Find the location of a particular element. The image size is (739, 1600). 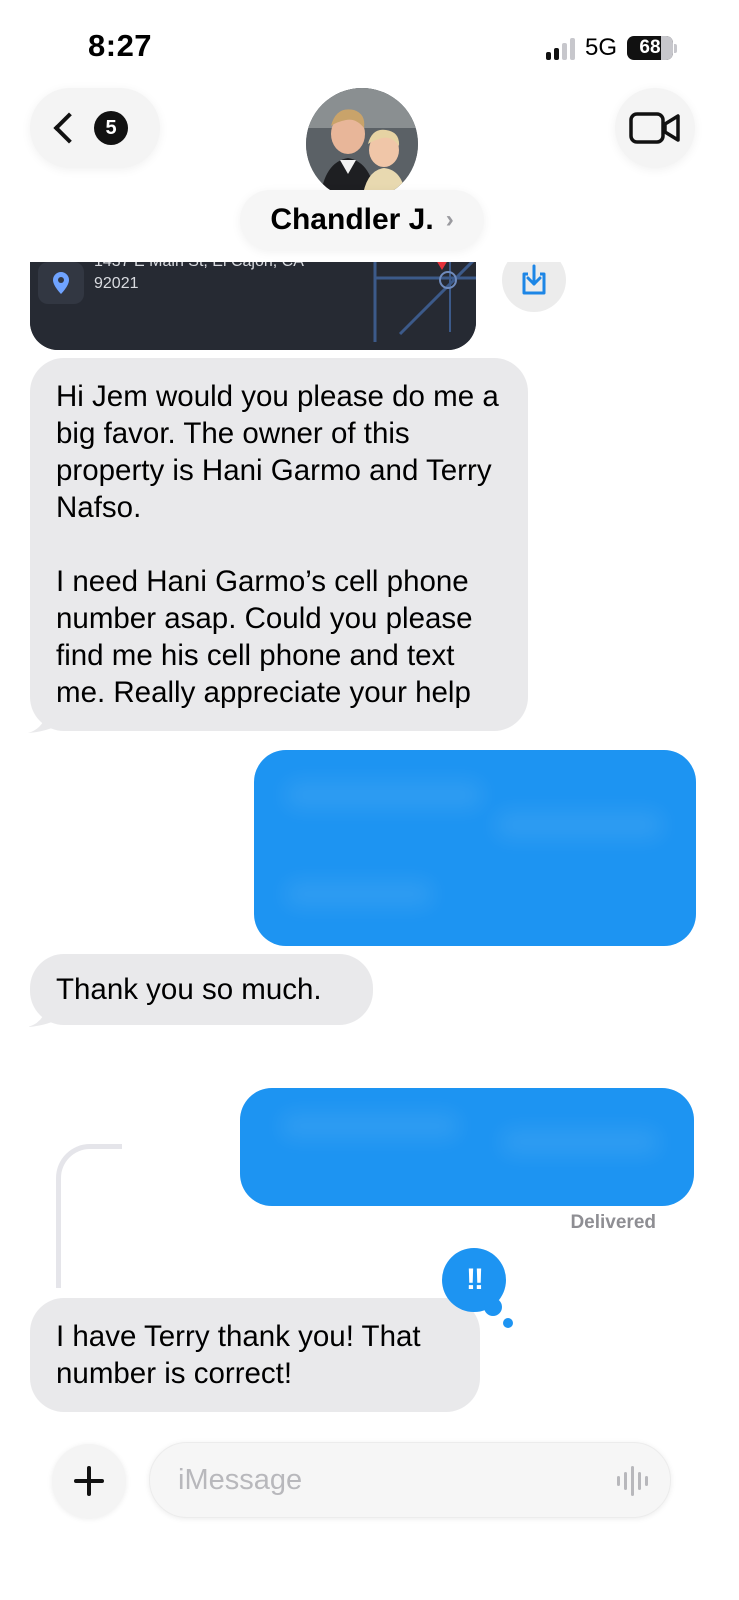

battery-level: 68 is located at coordinates (650, 47).